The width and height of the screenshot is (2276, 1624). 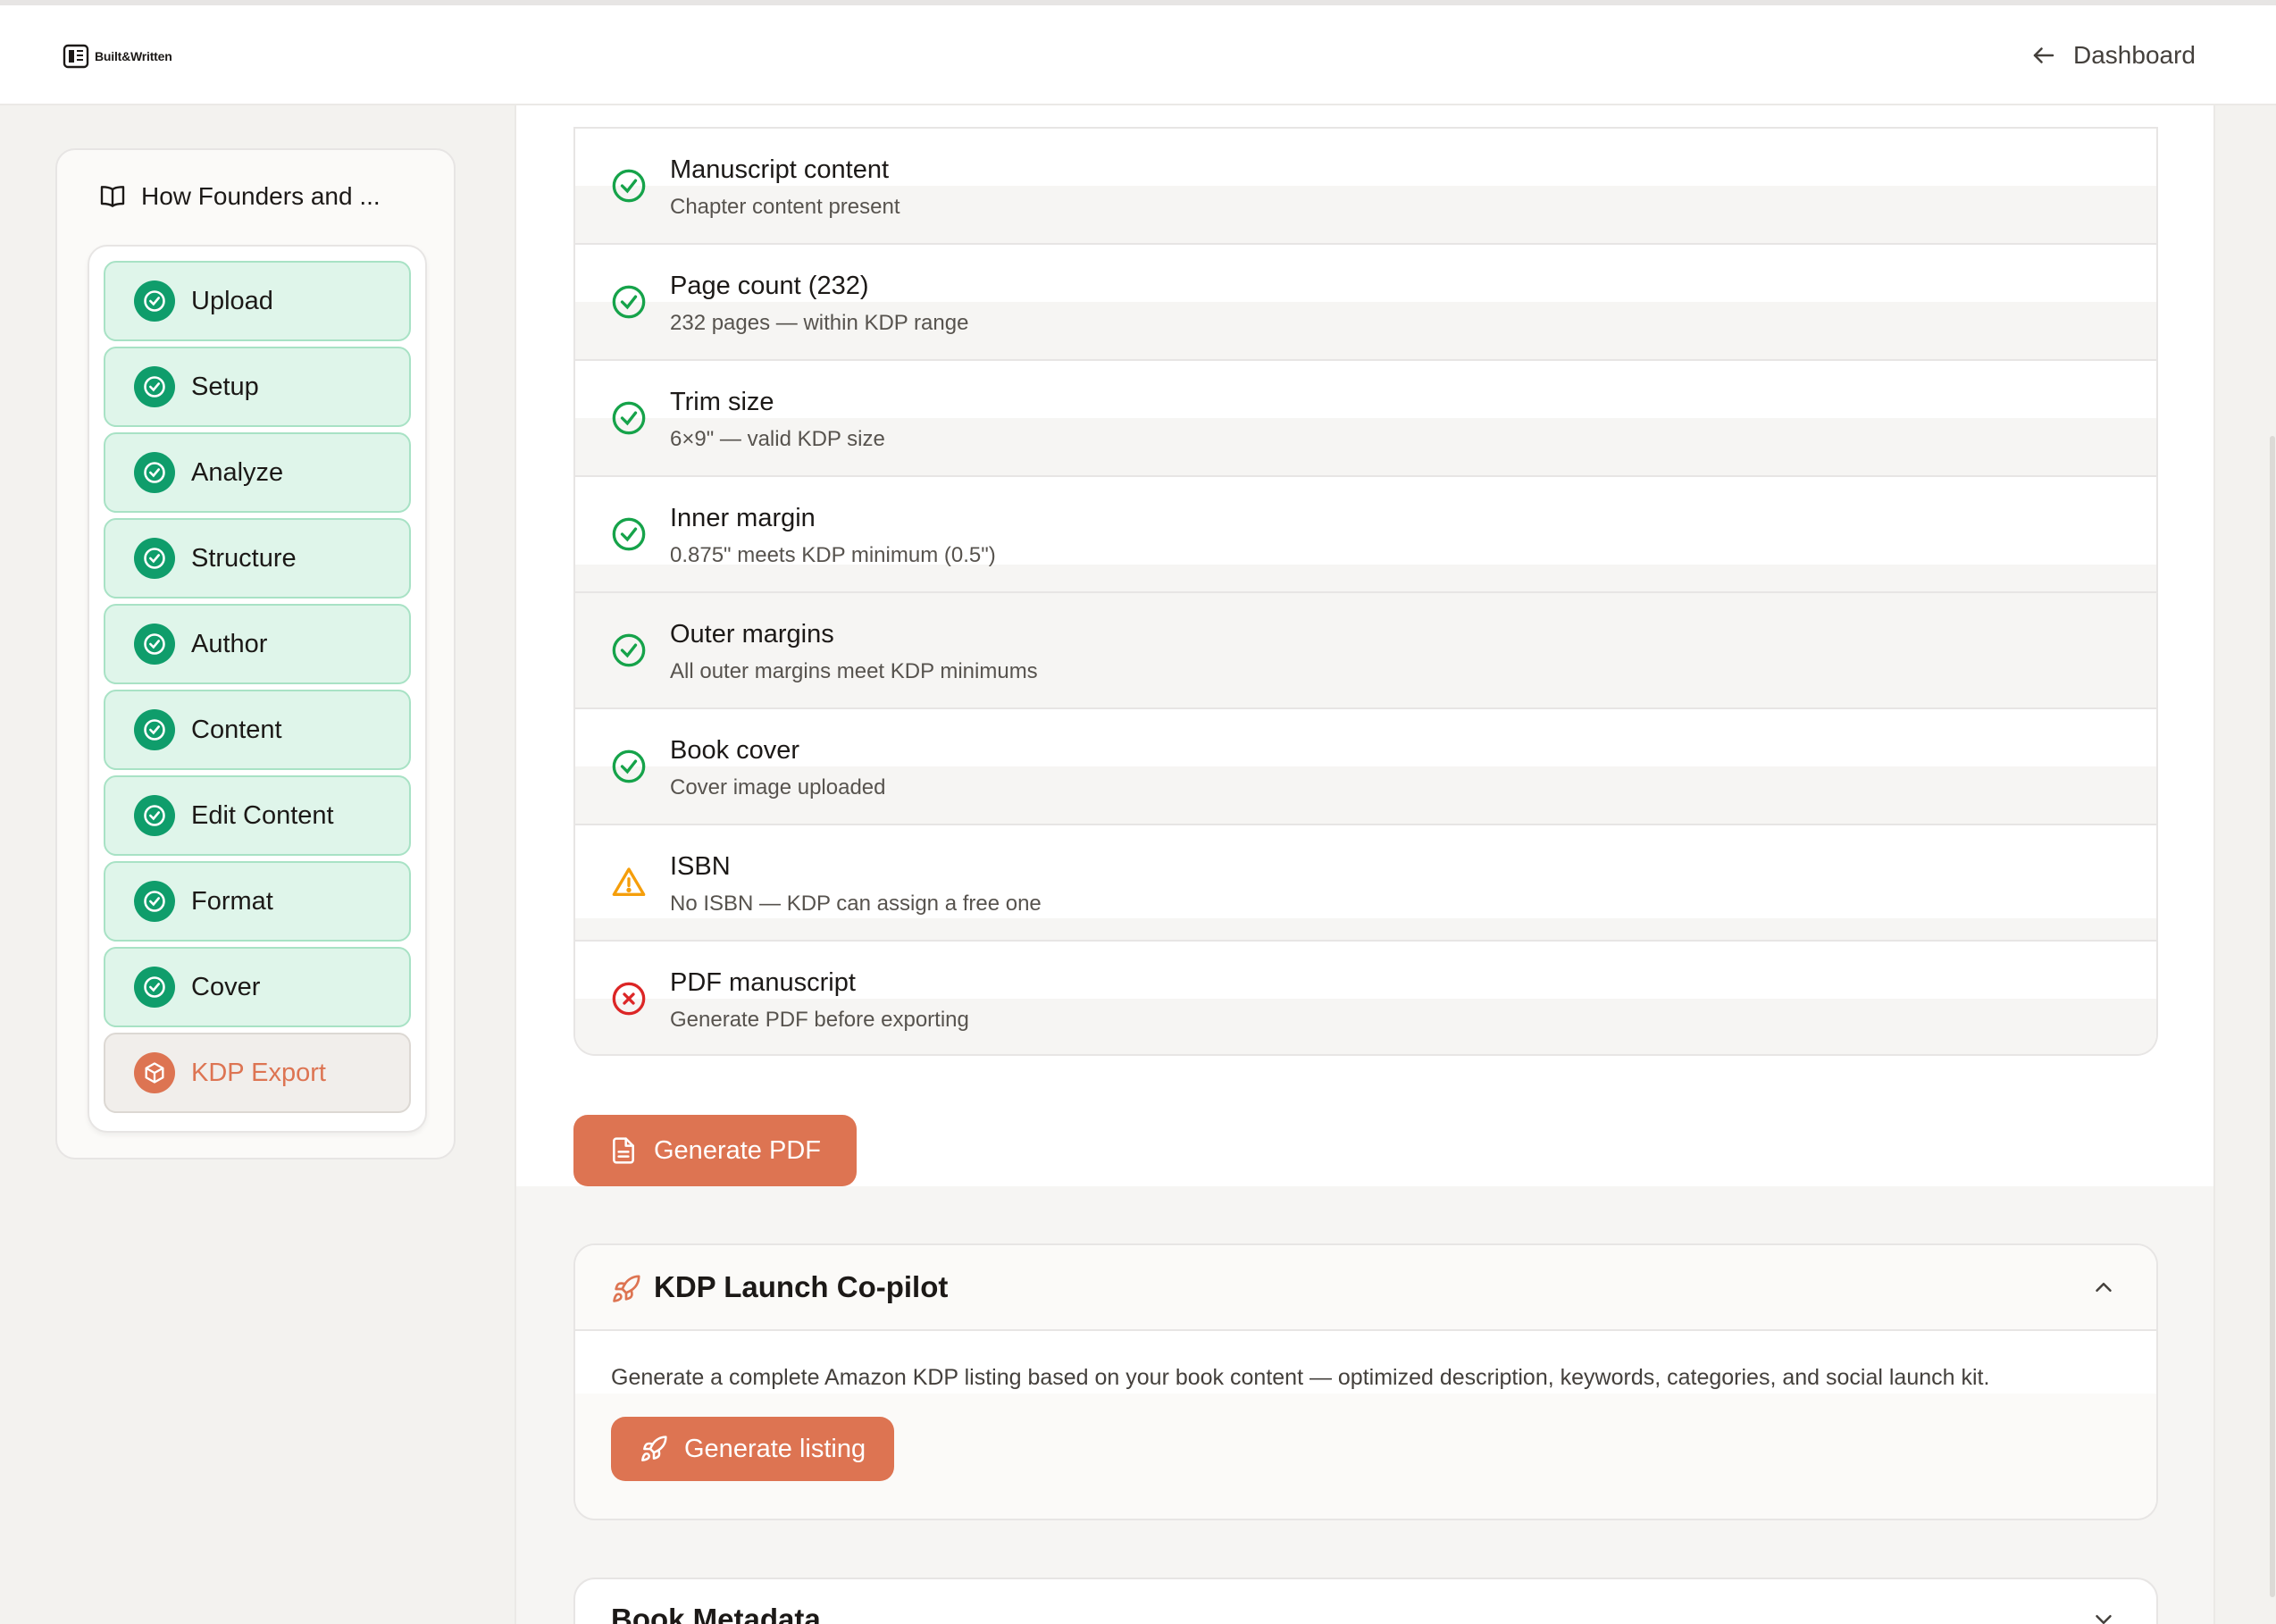 I want to click on generate-listing-label: Generate listing, so click(x=775, y=1448).